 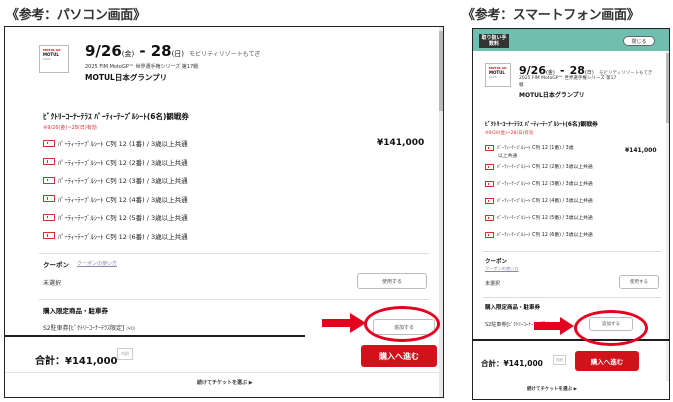 What do you see at coordinates (173, 51) in the screenshot?
I see `event-date: 9/26(金) - 28(日) モビリティリゾートもてぎ` at bounding box center [173, 51].